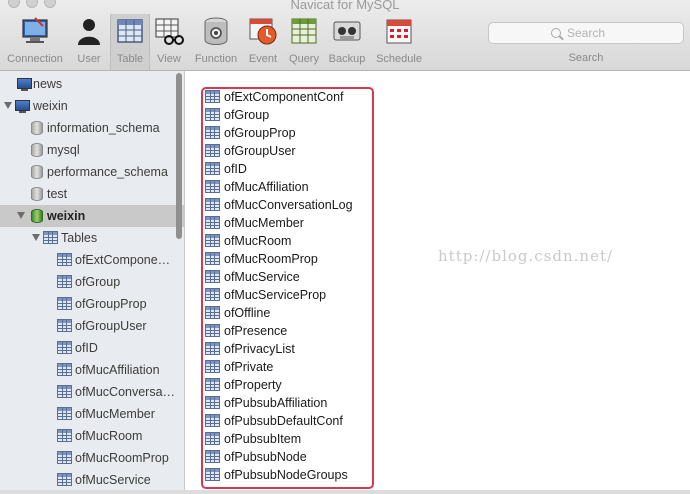  What do you see at coordinates (79, 238) in the screenshot?
I see `sidebar-tables-group-label: Tables` at bounding box center [79, 238].